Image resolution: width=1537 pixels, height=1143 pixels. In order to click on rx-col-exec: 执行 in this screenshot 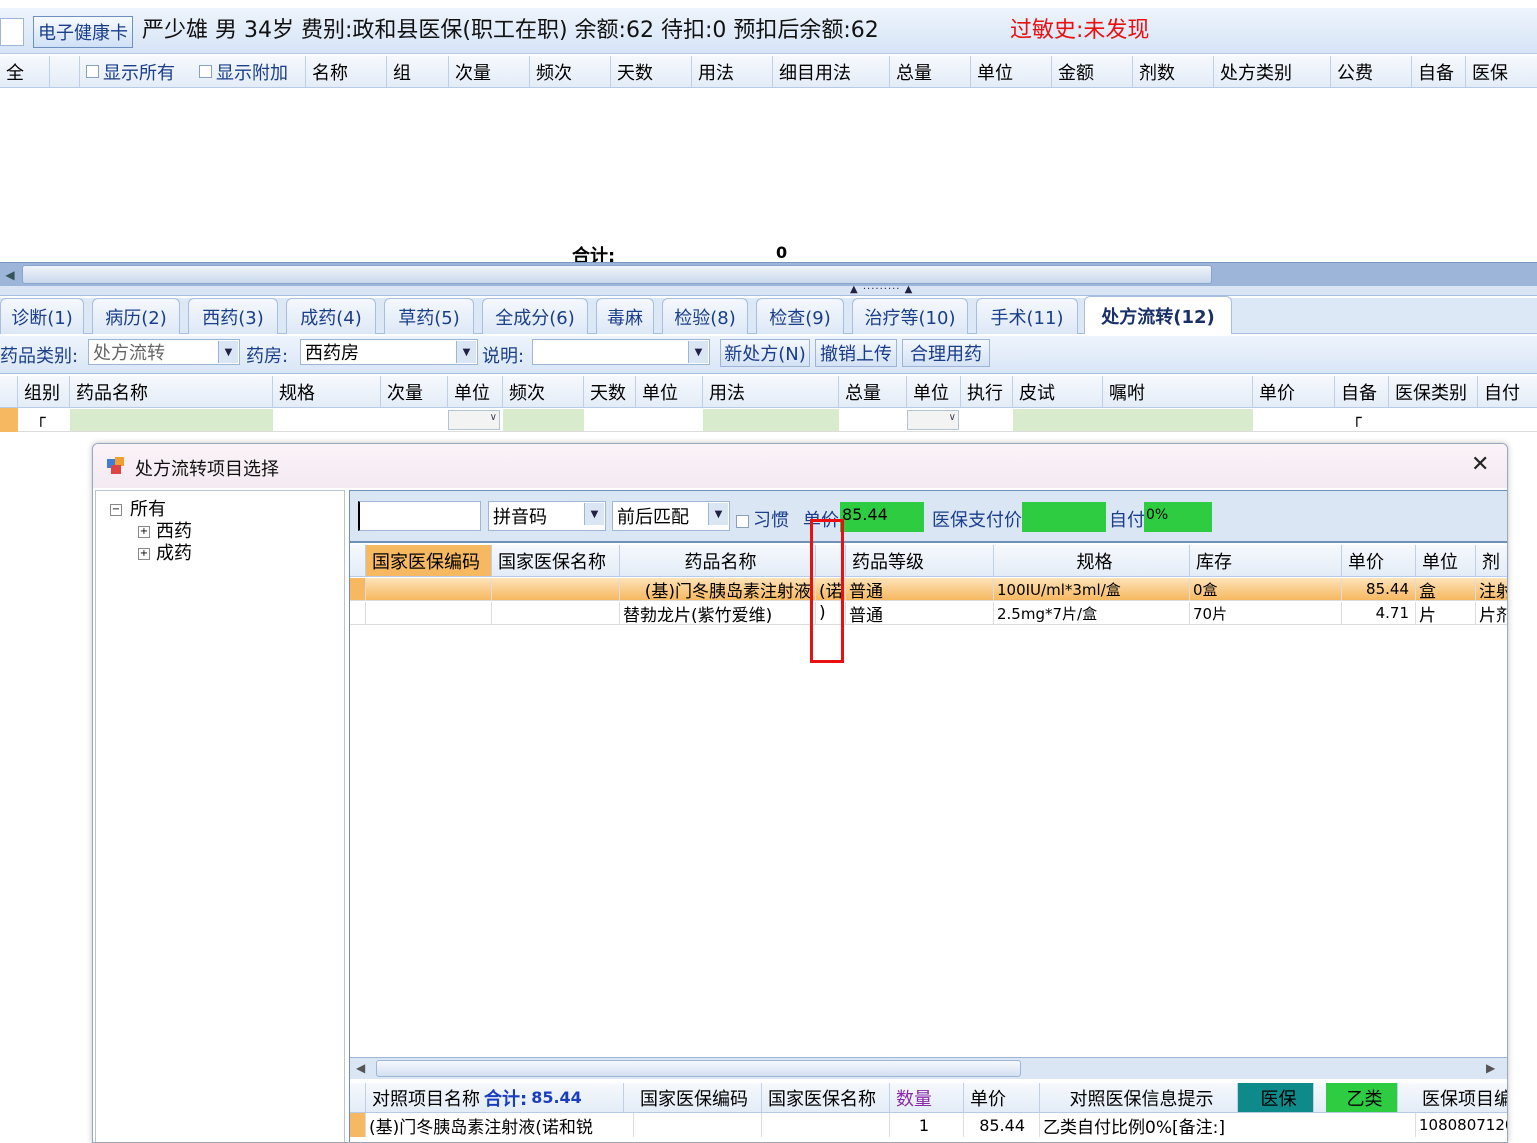, I will do `click(987, 391)`.